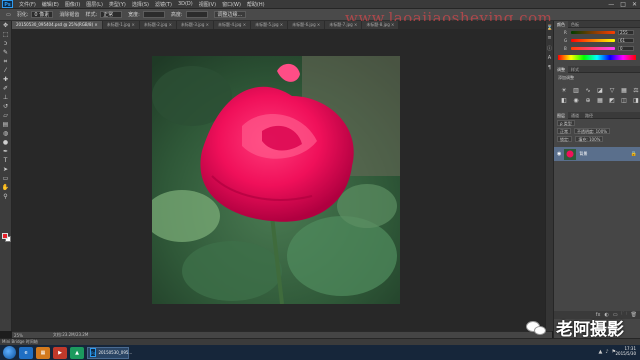  I want to click on marquee-tool-icon: ⬚, so click(6, 35).